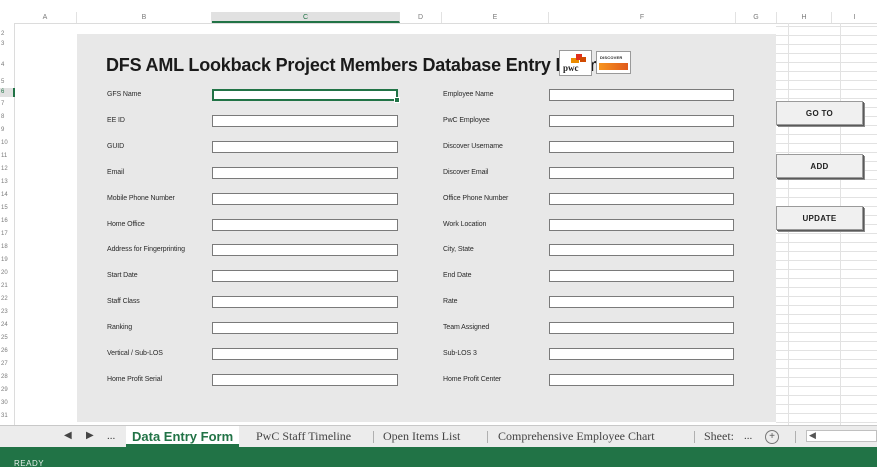  Describe the element at coordinates (473, 146) in the screenshot. I see `field-label: Discover Username` at that location.